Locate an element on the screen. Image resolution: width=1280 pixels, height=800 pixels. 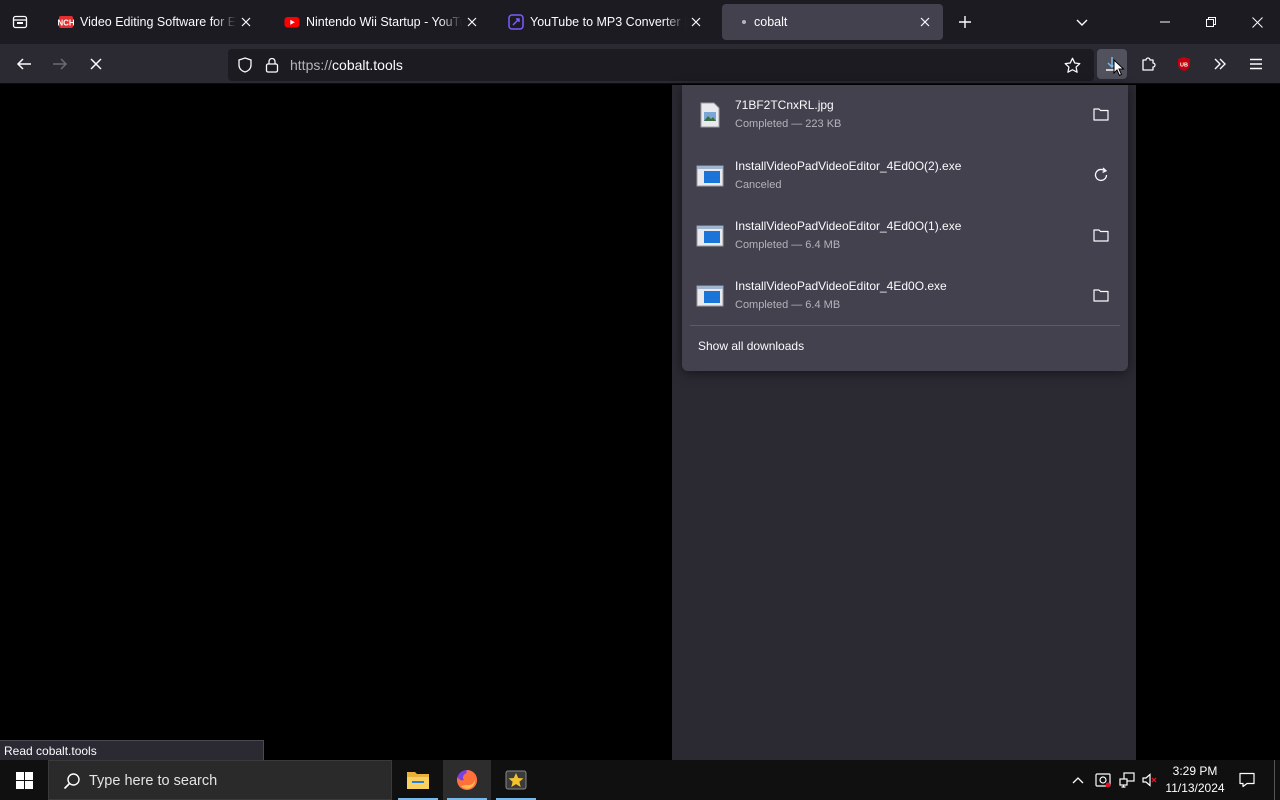
download-item: 71BF2TCnxRL.jpg Completed — 223 KB is located at coordinates (905, 114).